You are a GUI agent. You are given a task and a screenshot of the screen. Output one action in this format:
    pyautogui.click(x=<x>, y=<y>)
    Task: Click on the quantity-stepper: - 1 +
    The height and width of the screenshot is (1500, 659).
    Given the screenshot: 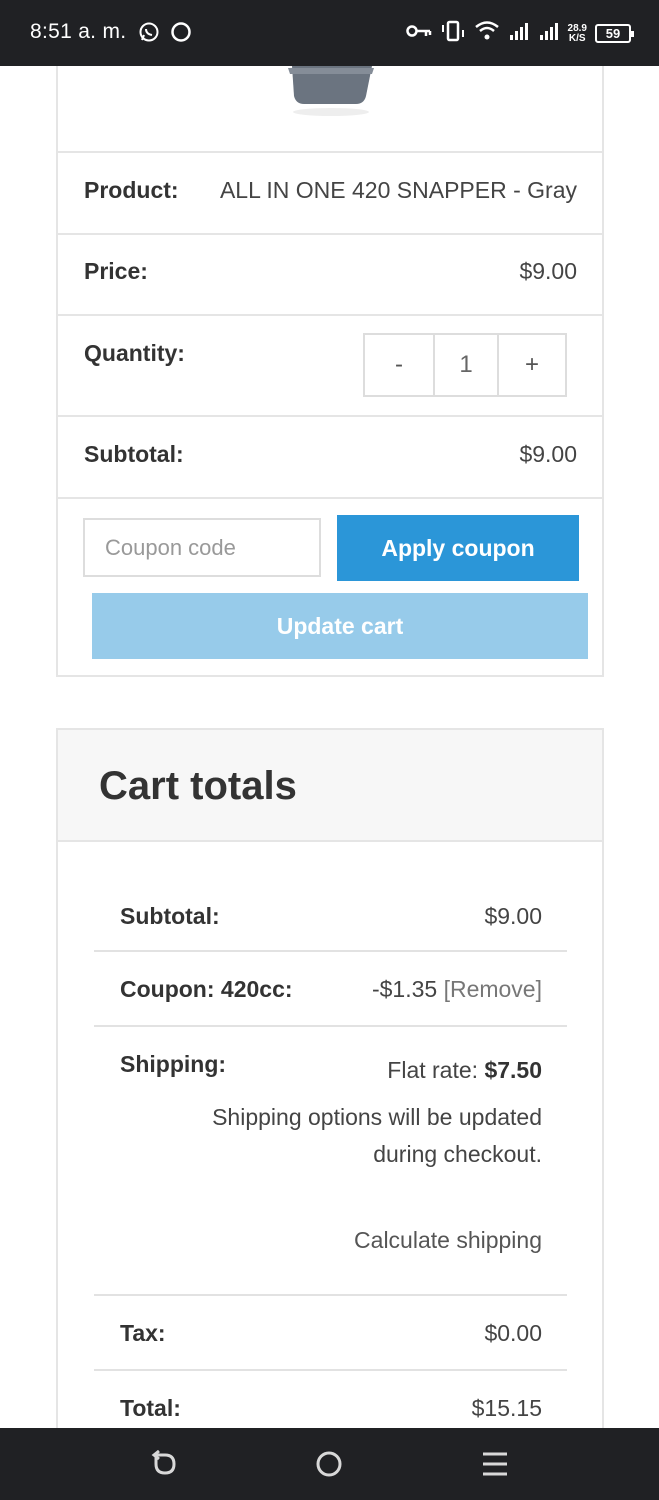 What is the action you would take?
    pyautogui.click(x=465, y=365)
    